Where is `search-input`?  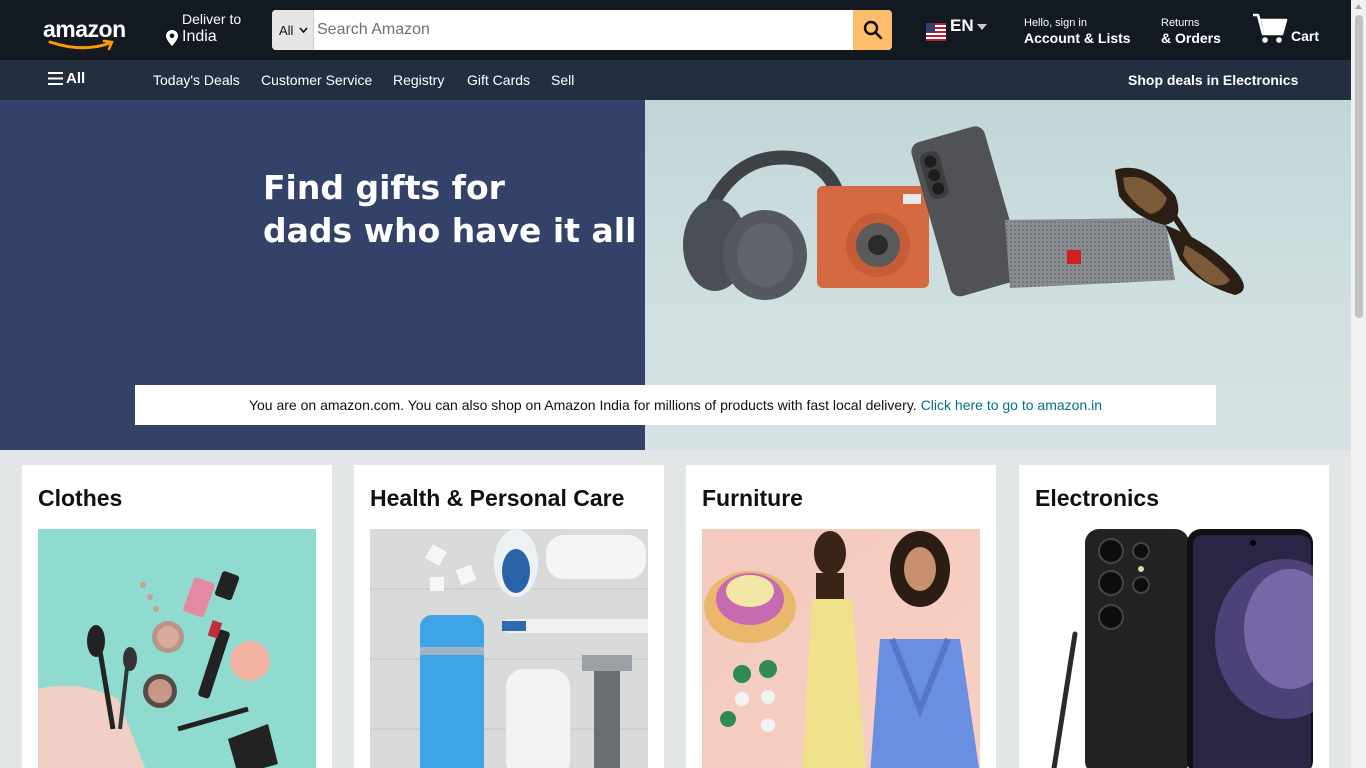 search-input is located at coordinates (583, 30).